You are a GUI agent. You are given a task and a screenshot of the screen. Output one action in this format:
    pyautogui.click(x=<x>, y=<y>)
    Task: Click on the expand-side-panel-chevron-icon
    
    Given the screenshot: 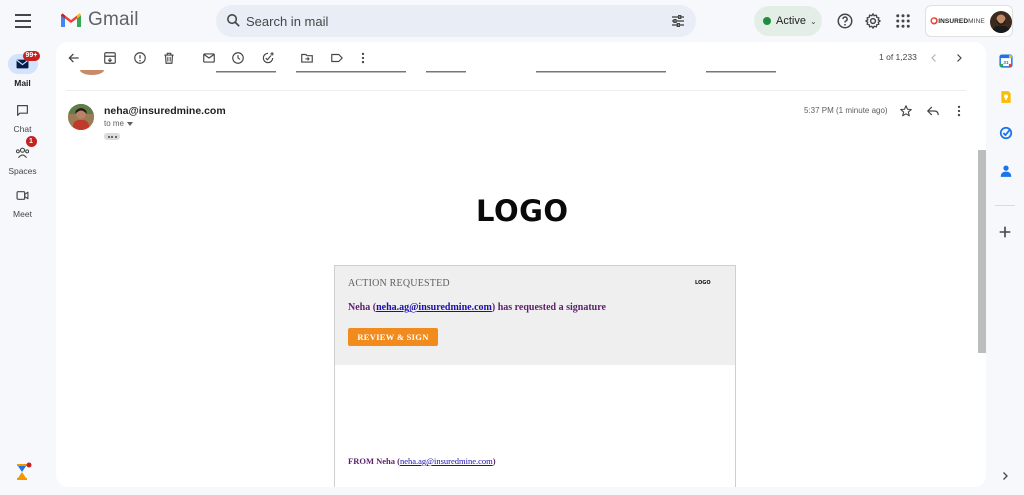 What is the action you would take?
    pyautogui.click(x=1005, y=476)
    